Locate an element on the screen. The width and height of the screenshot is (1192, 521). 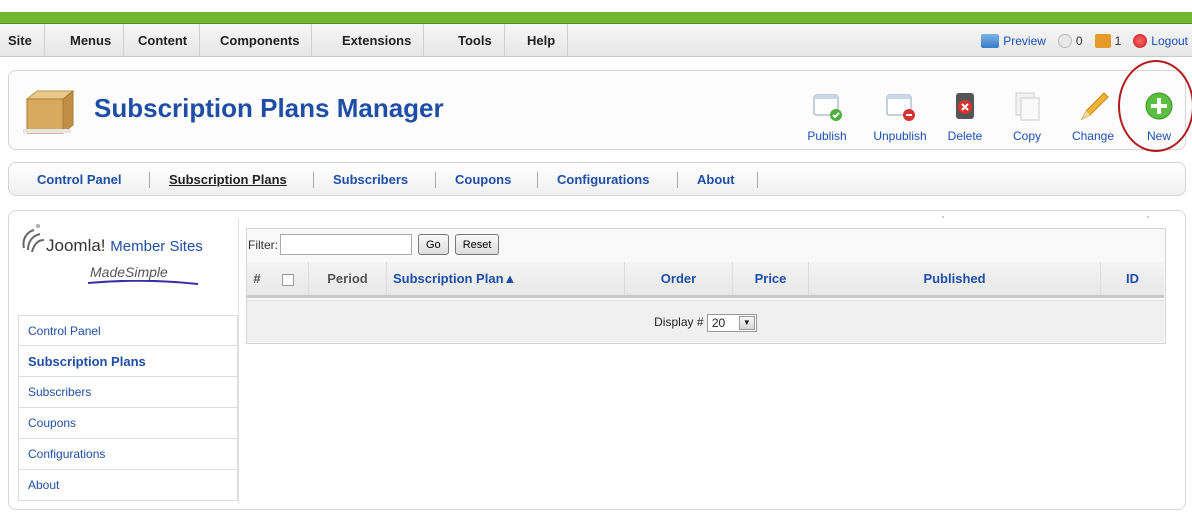
pencil-icon is located at coordinates (1094, 106).